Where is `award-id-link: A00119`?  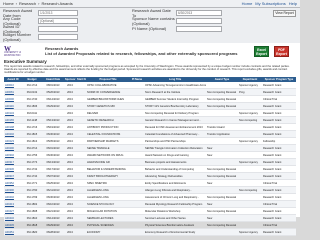
award-id-link: A00119 is located at coordinates (13, 106).